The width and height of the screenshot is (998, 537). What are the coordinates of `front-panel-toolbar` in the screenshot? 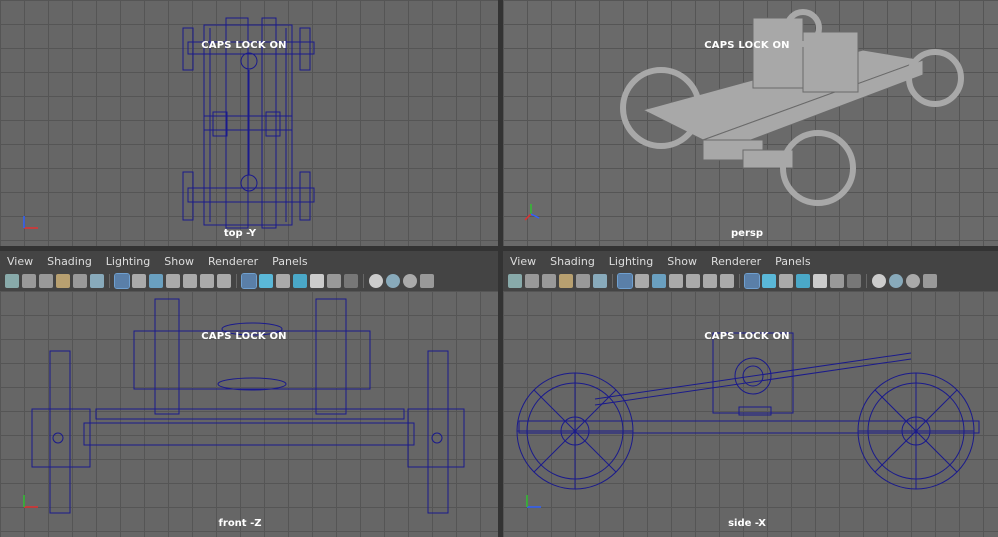 It's located at (249, 281).